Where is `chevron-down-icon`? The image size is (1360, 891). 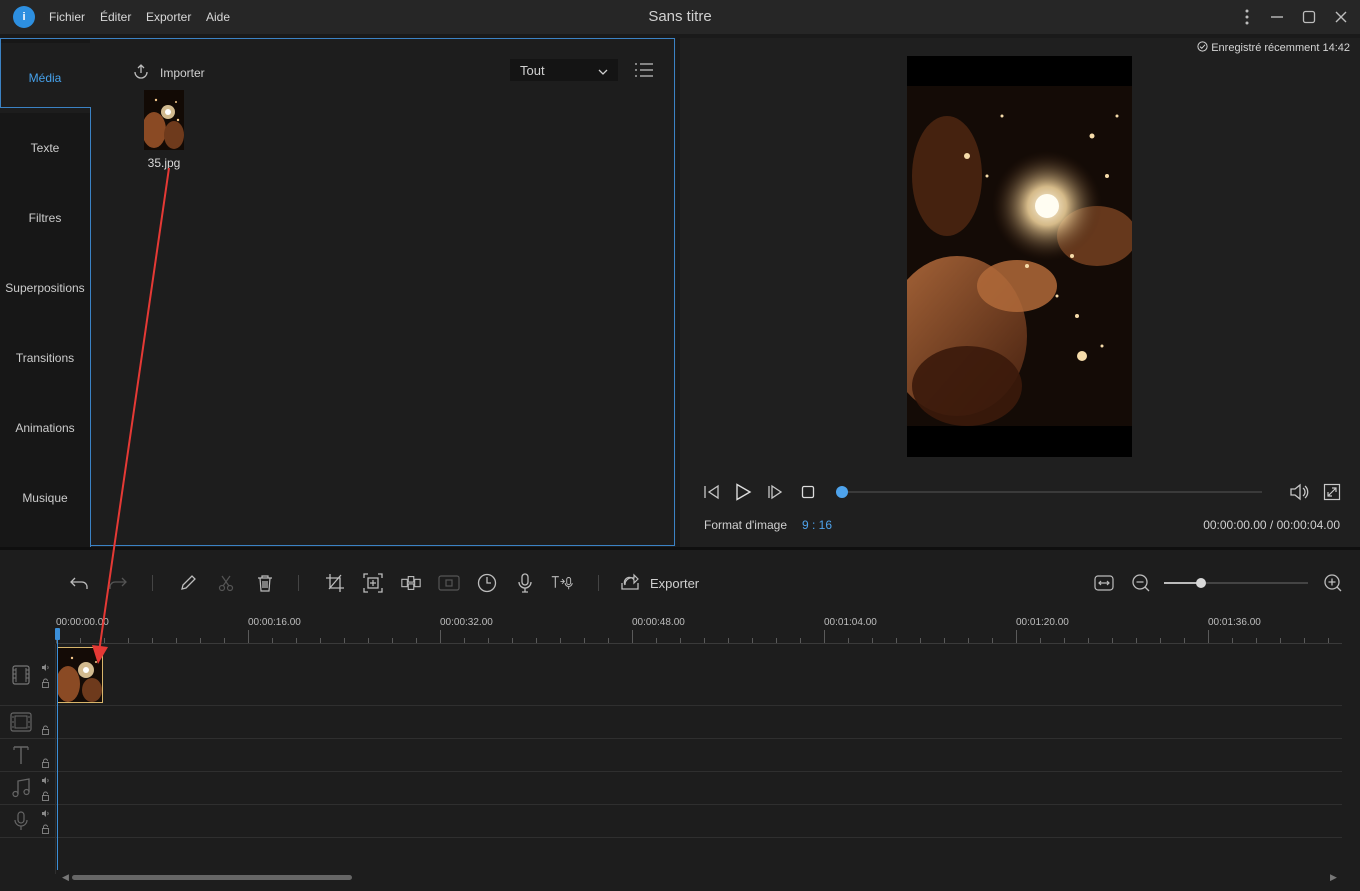 chevron-down-icon is located at coordinates (603, 70).